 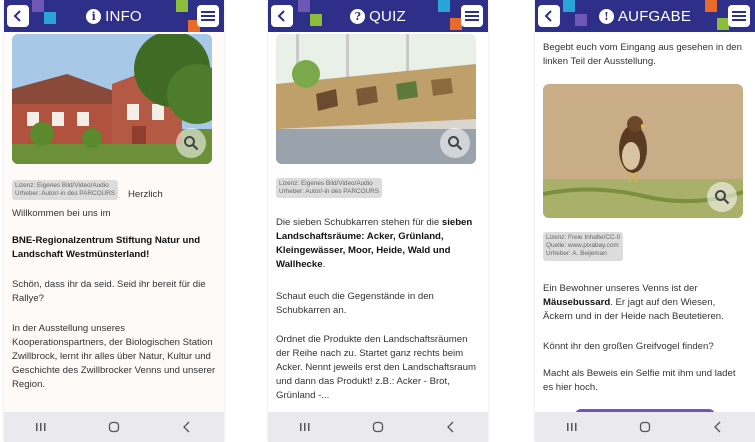 I want to click on screen-title: i INFO, so click(x=114, y=16).